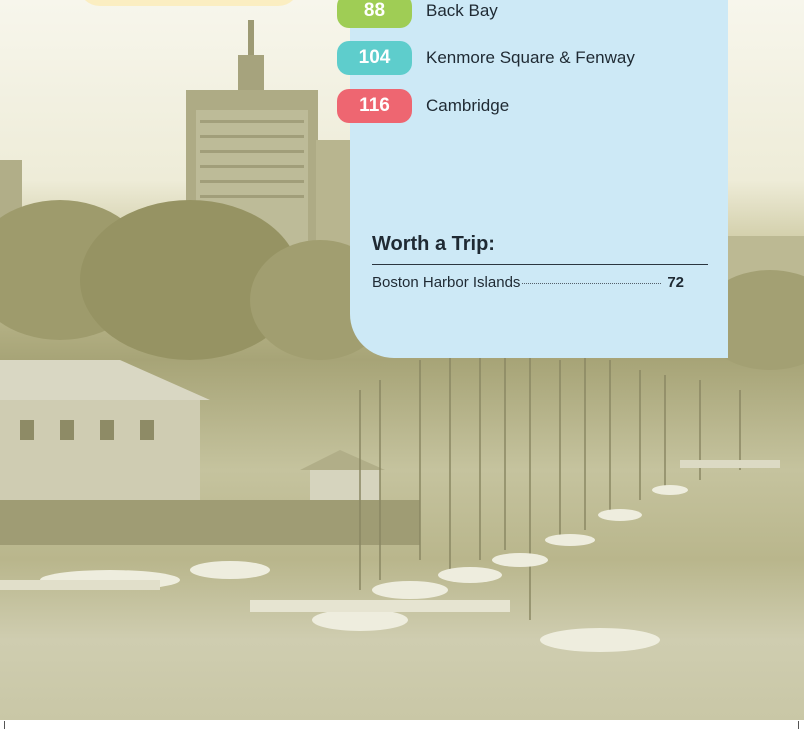 The image size is (804, 731). What do you see at coordinates (675, 282) in the screenshot?
I see `worth-a-trip-entry-page: 72` at bounding box center [675, 282].